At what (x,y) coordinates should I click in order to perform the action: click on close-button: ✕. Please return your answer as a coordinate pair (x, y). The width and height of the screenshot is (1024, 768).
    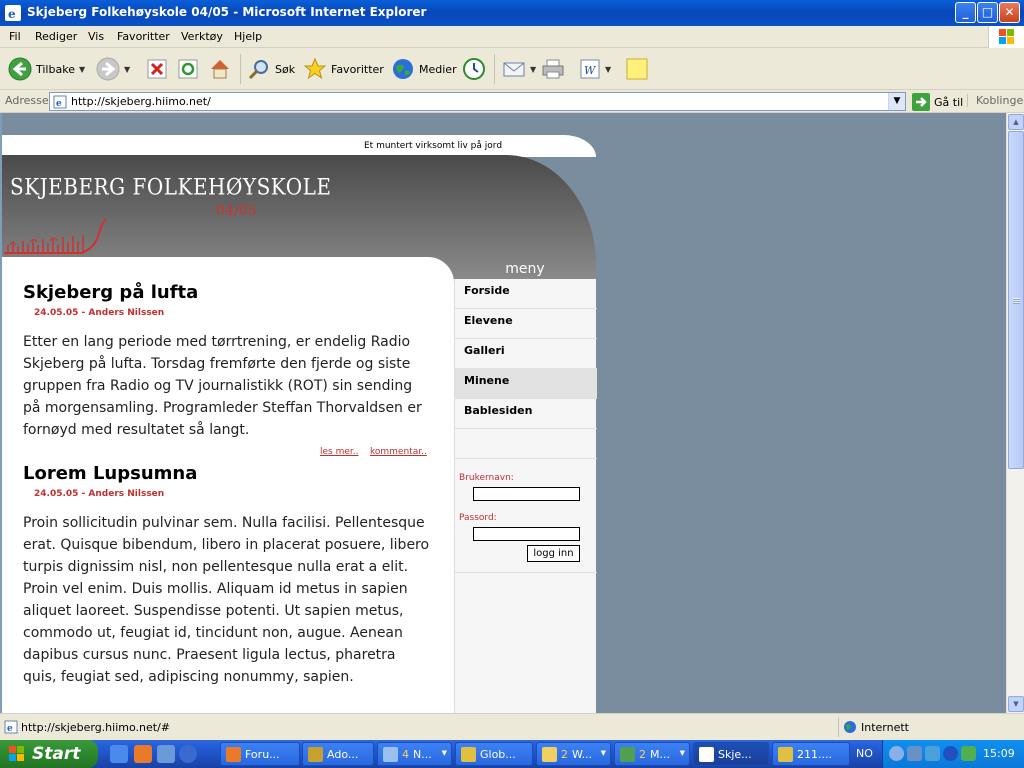
    Looking at the image, I should click on (1009, 12).